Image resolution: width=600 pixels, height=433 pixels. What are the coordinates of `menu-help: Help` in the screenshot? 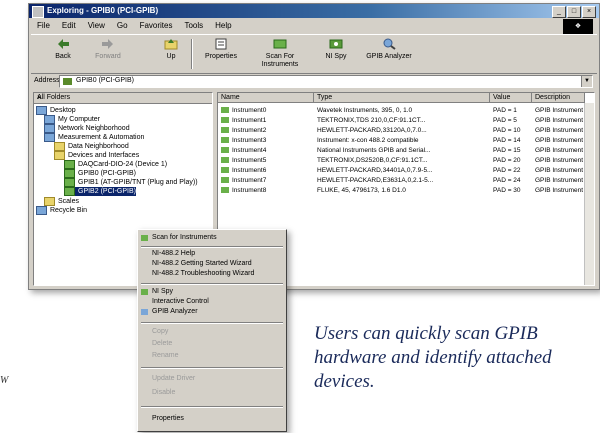 It's located at (223, 25).